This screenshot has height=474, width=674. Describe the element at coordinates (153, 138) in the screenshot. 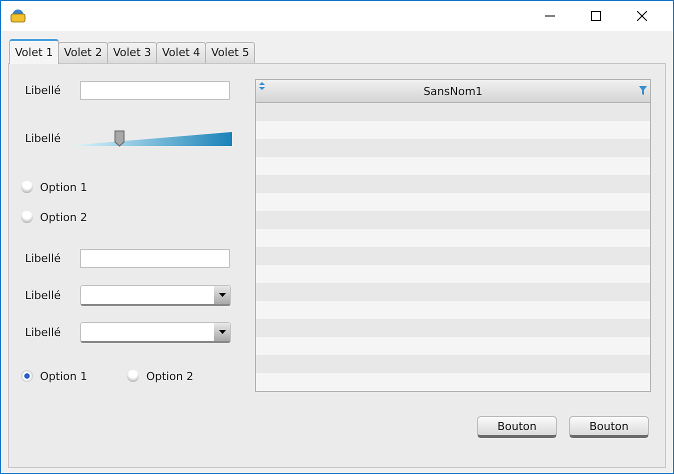

I see `slider-track` at that location.